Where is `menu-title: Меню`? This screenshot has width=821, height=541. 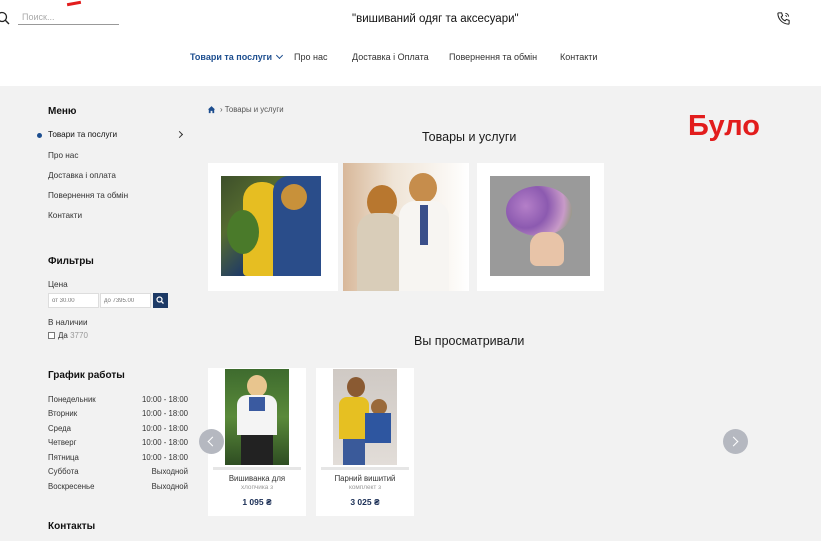
menu-title: Меню is located at coordinates (62, 111).